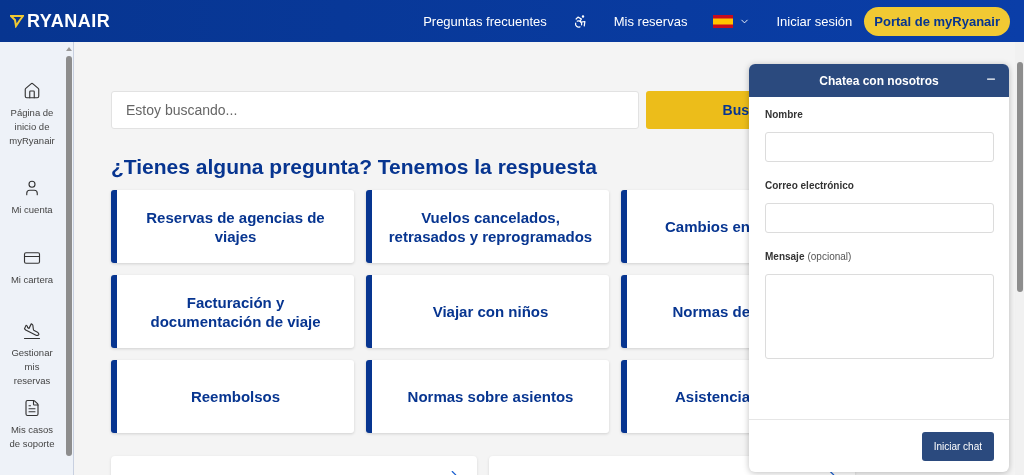  Describe the element at coordinates (784, 114) in the screenshot. I see `field-label: Nombre` at that location.